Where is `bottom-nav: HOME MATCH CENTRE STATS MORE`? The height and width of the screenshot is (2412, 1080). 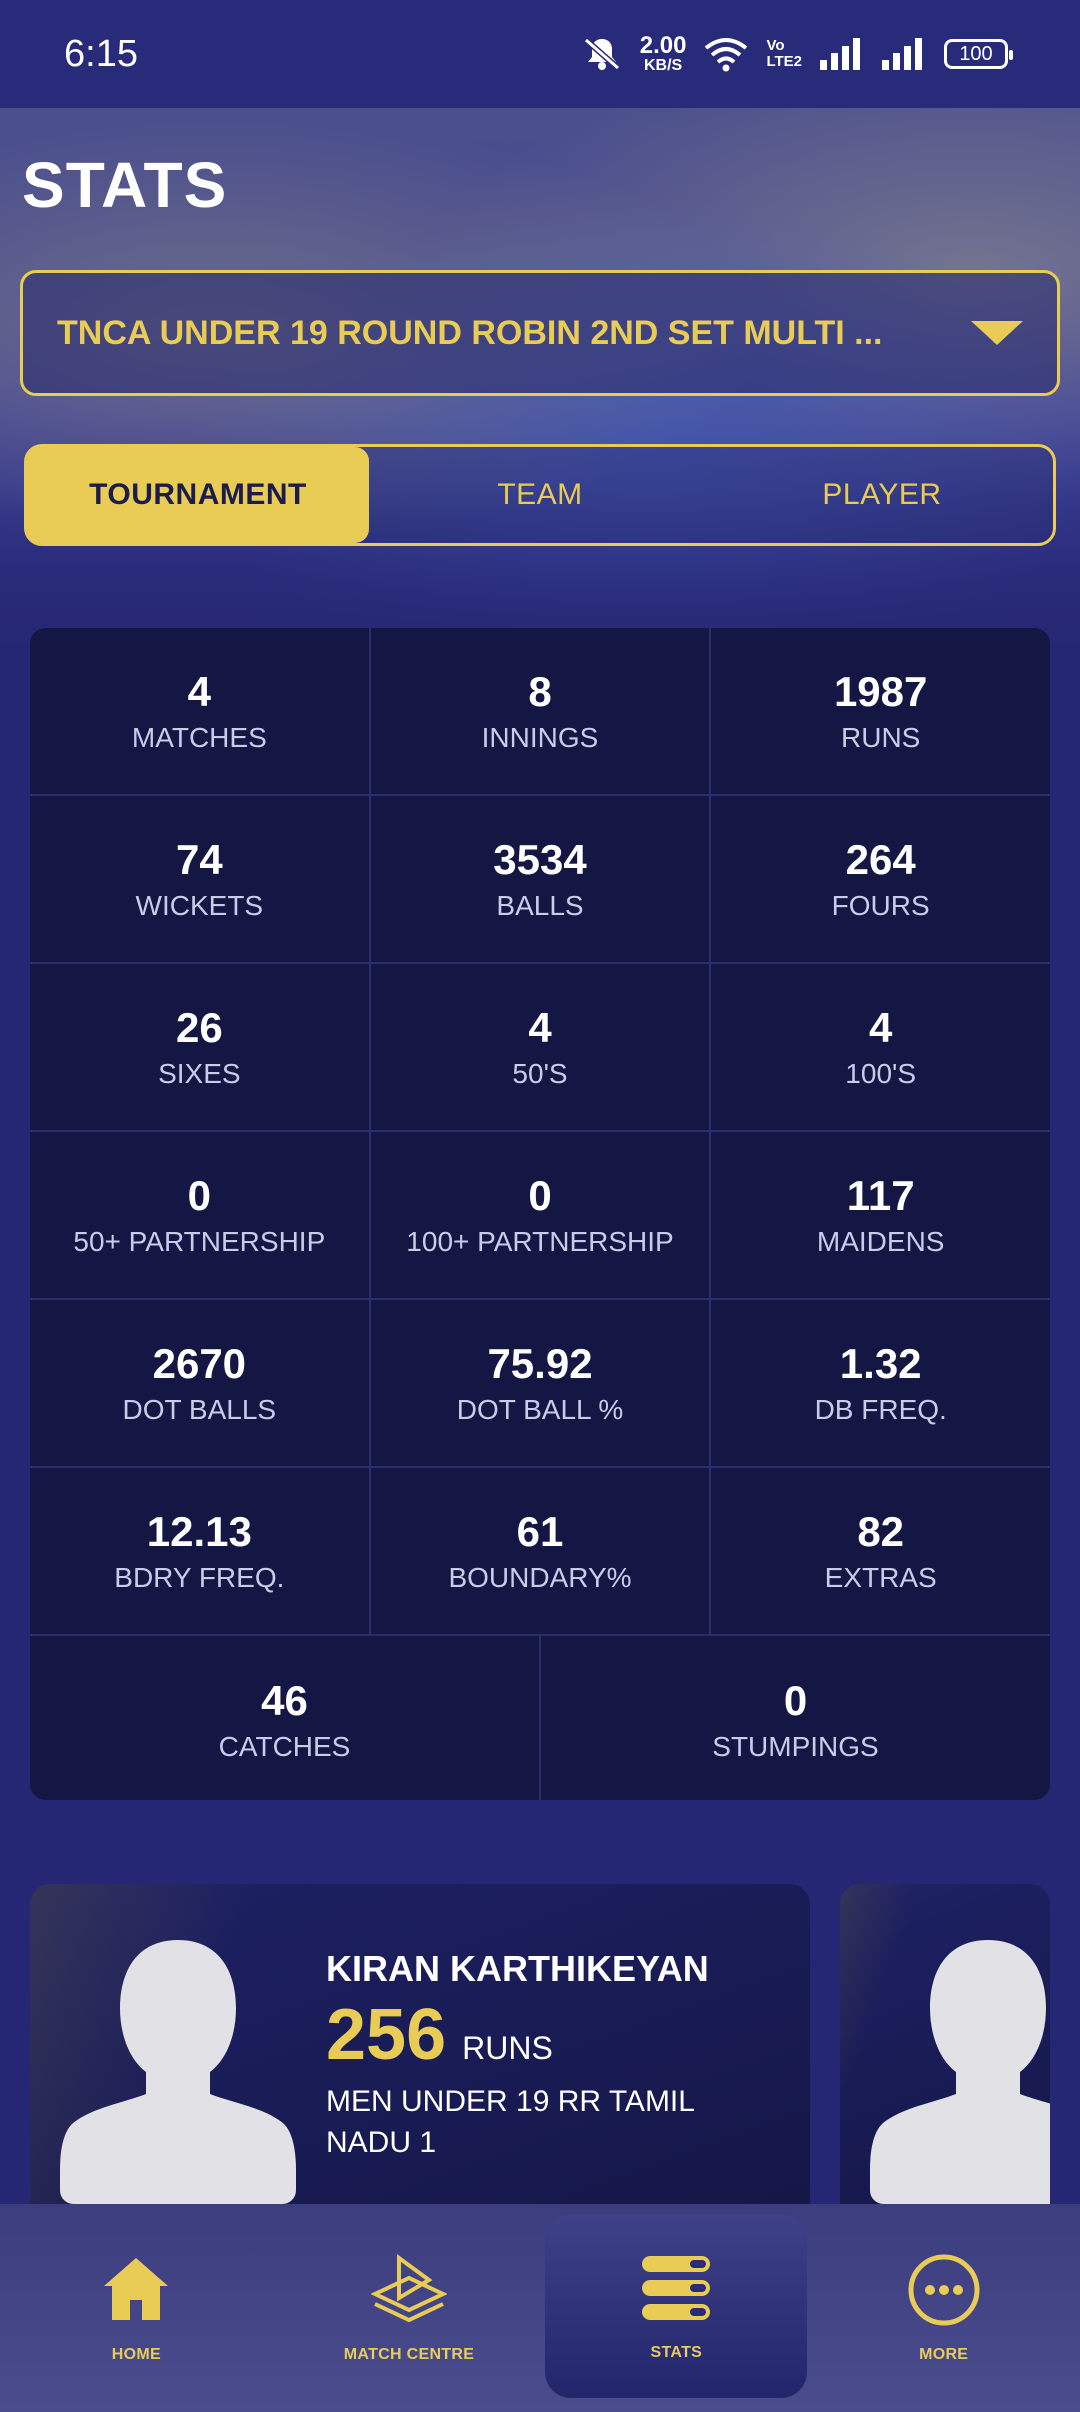
bottom-nav: HOME MATCH CENTRE STATS MORE is located at coordinates (540, 2308).